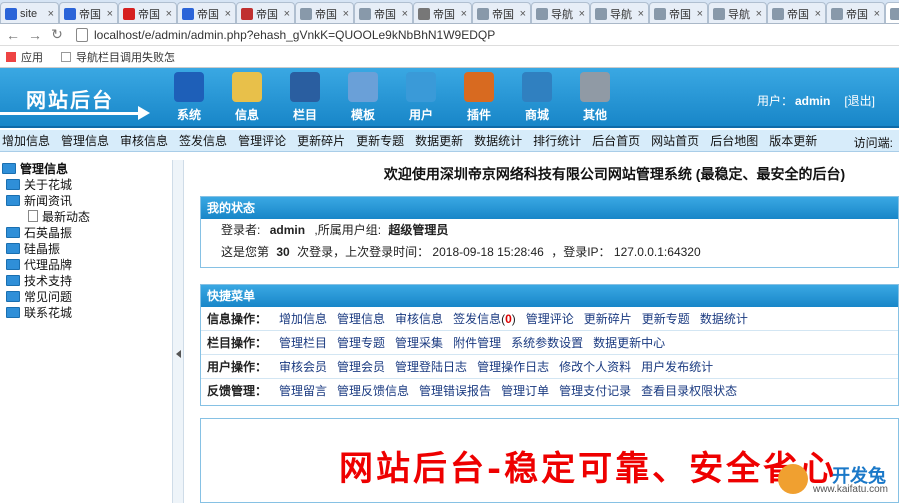 The image size is (899, 503). Describe the element at coordinates (262, 140) in the screenshot. I see `submenu-item: 管理评论` at that location.